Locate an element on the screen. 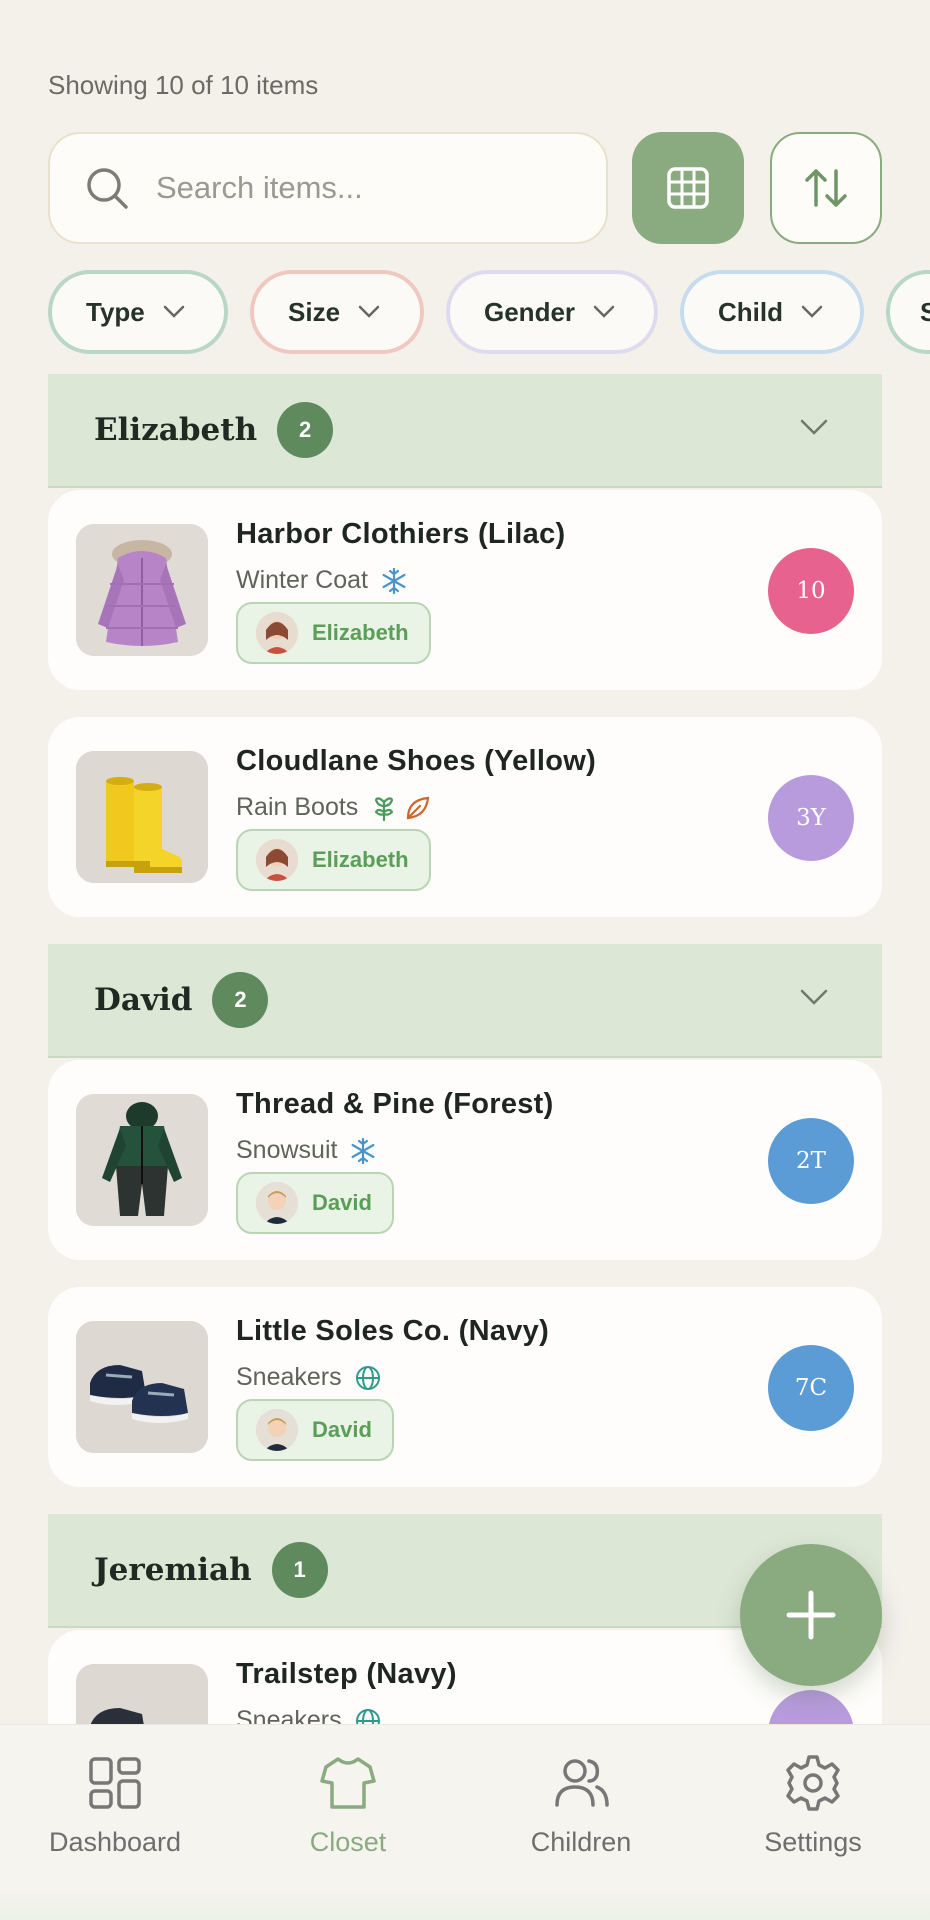 Image resolution: width=930 pixels, height=1920 pixels. item-type-row: Snowsuit is located at coordinates (306, 1150).